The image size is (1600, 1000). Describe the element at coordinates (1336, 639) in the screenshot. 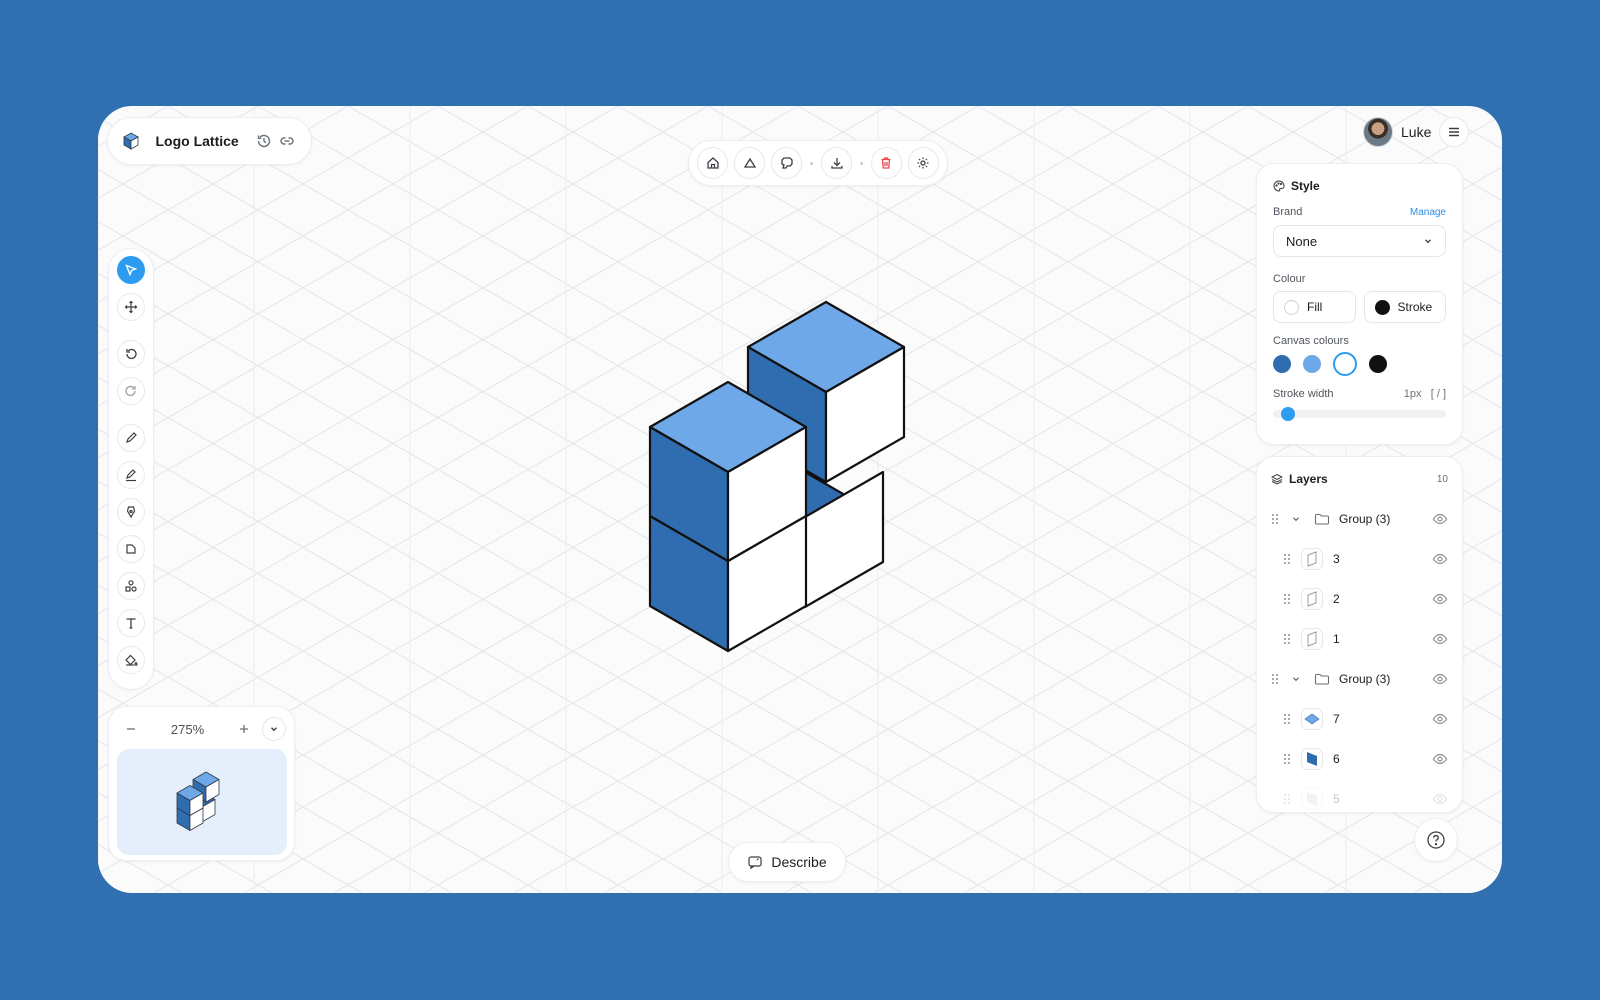

I see `layer-label: 1` at that location.